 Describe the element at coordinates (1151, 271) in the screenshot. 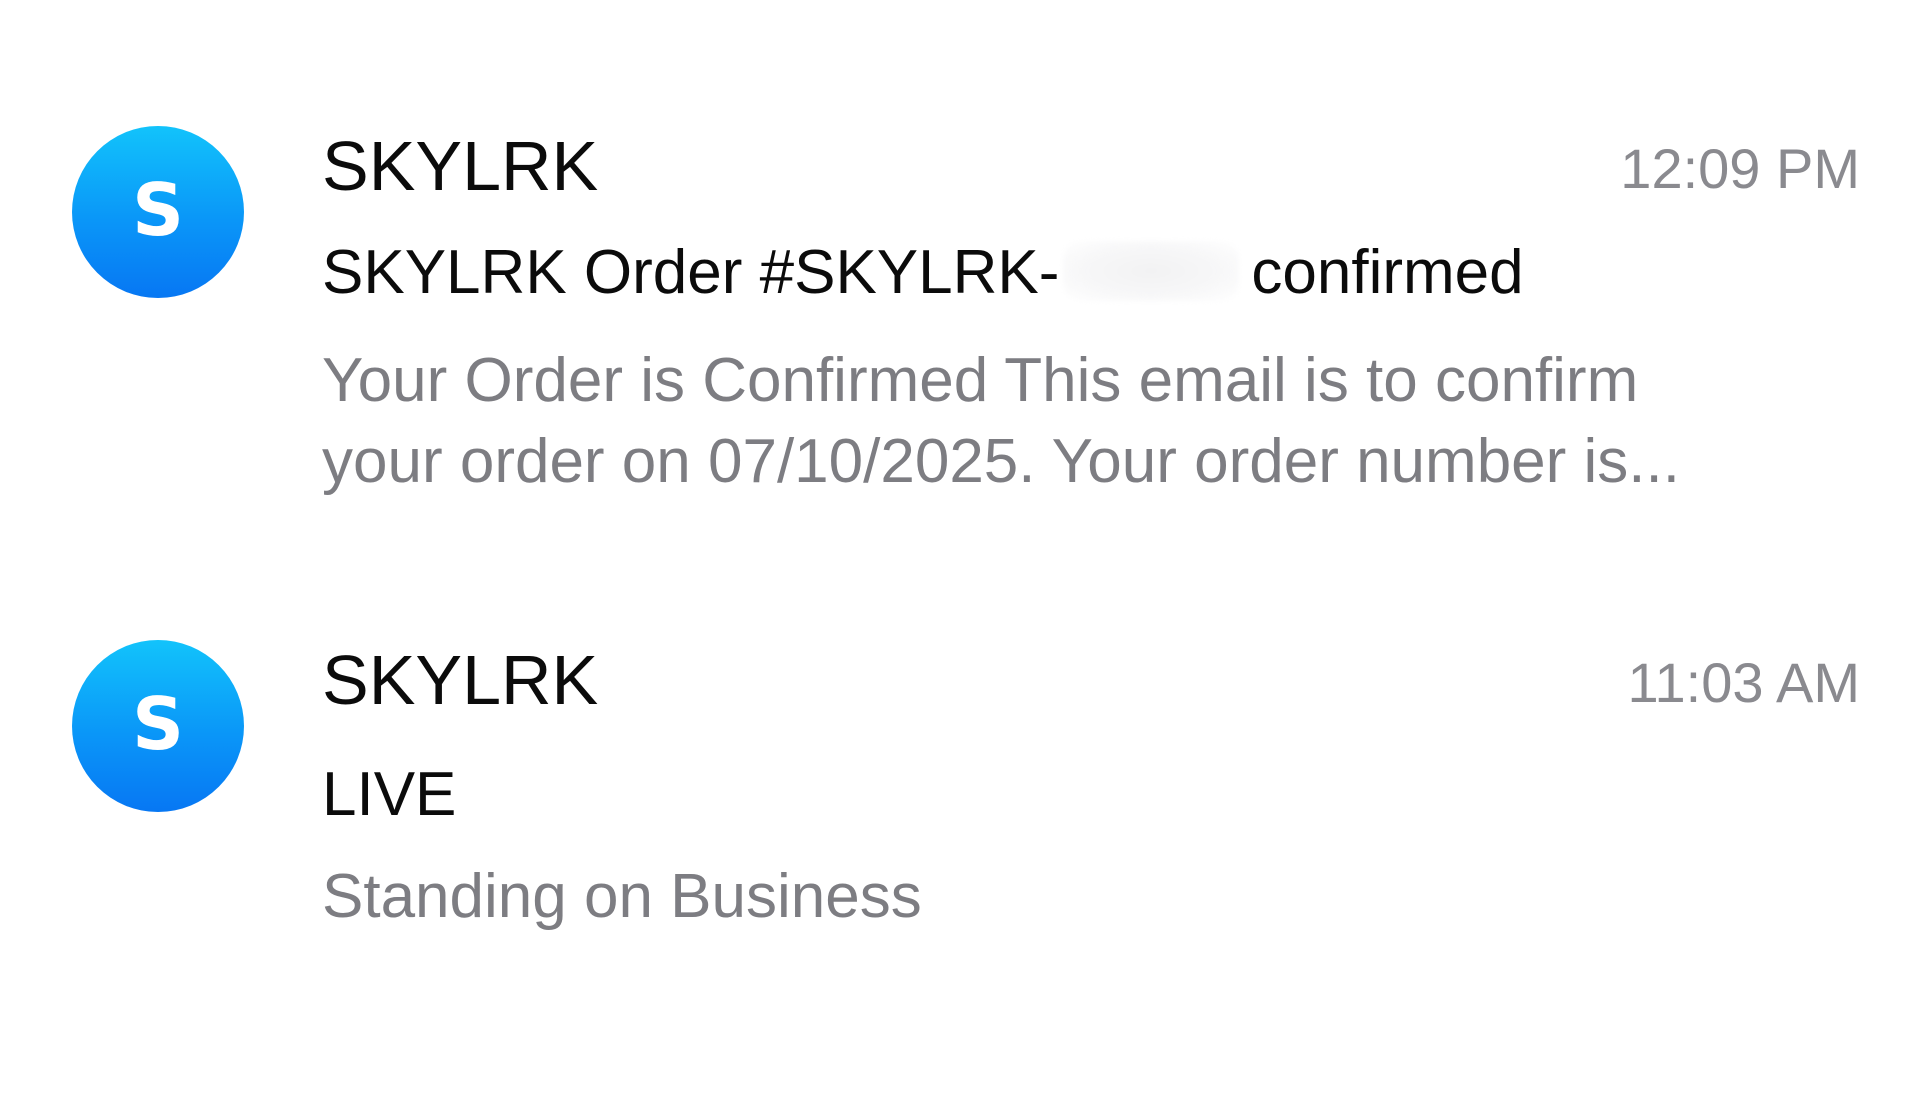

I see `redacted-order-number` at that location.